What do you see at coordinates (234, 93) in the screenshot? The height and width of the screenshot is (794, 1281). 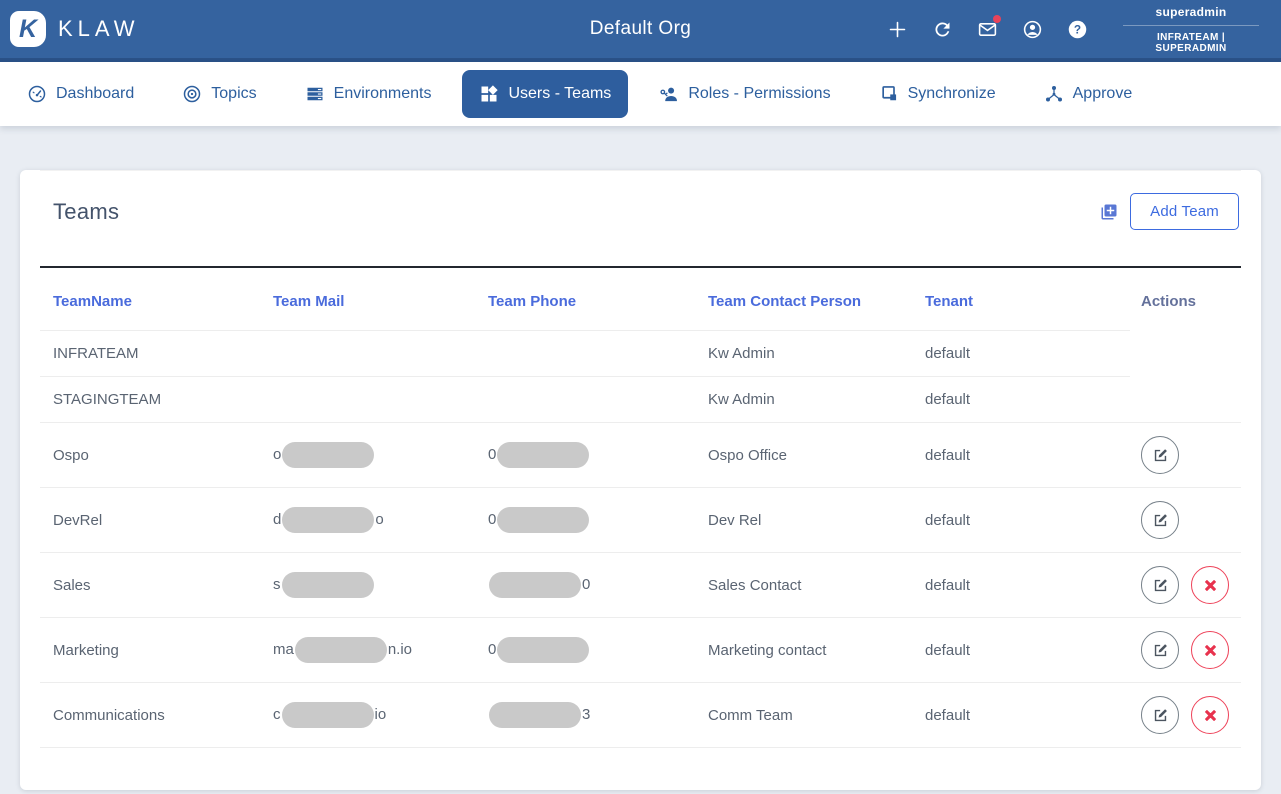 I see `tab-label: Topics` at bounding box center [234, 93].